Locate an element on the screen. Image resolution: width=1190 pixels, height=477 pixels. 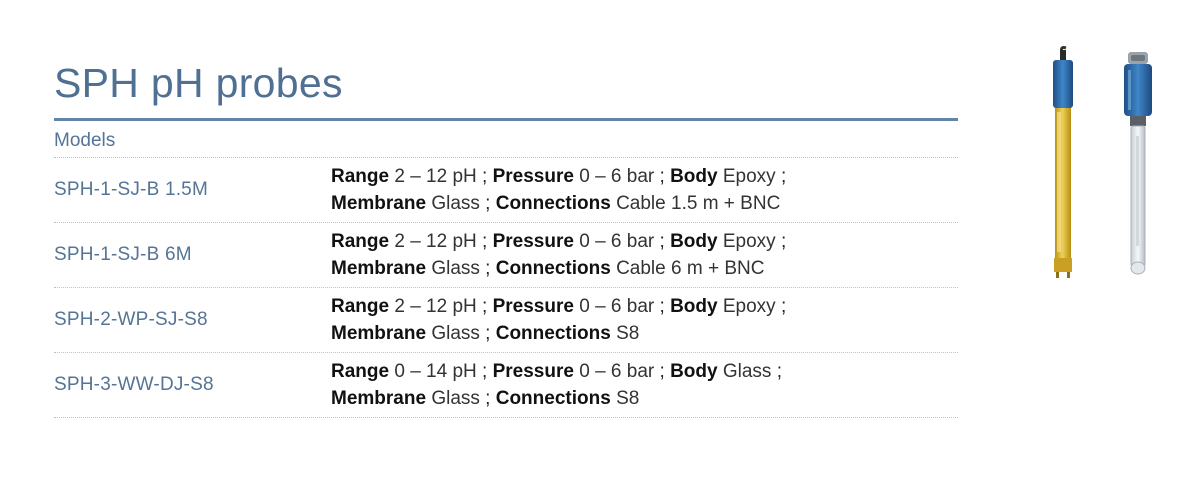
spec-value: 0 – 14 pH is located at coordinates (435, 371).